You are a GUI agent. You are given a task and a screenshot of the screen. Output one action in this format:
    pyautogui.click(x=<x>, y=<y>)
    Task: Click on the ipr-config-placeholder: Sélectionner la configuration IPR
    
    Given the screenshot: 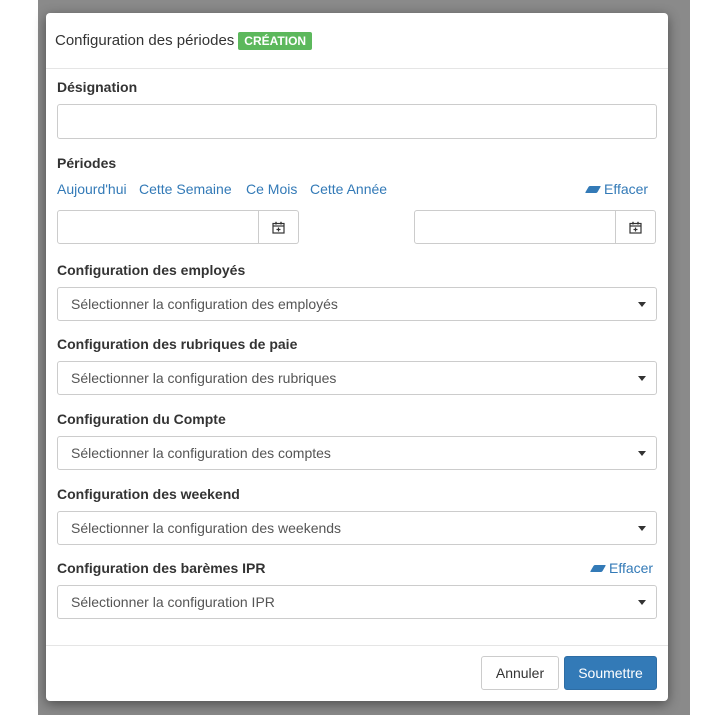 What is the action you would take?
    pyautogui.click(x=173, y=602)
    